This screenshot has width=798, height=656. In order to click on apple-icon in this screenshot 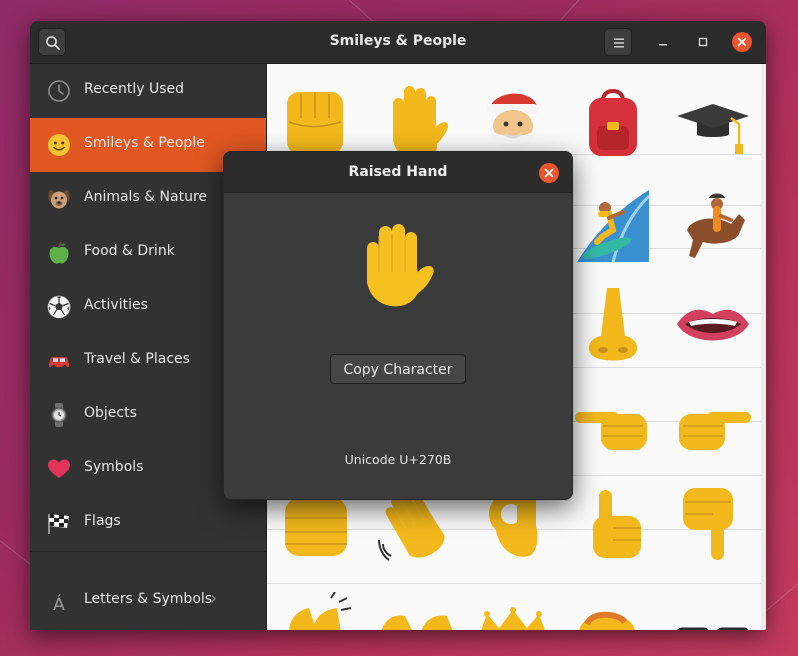, I will do `click(59, 252)`.